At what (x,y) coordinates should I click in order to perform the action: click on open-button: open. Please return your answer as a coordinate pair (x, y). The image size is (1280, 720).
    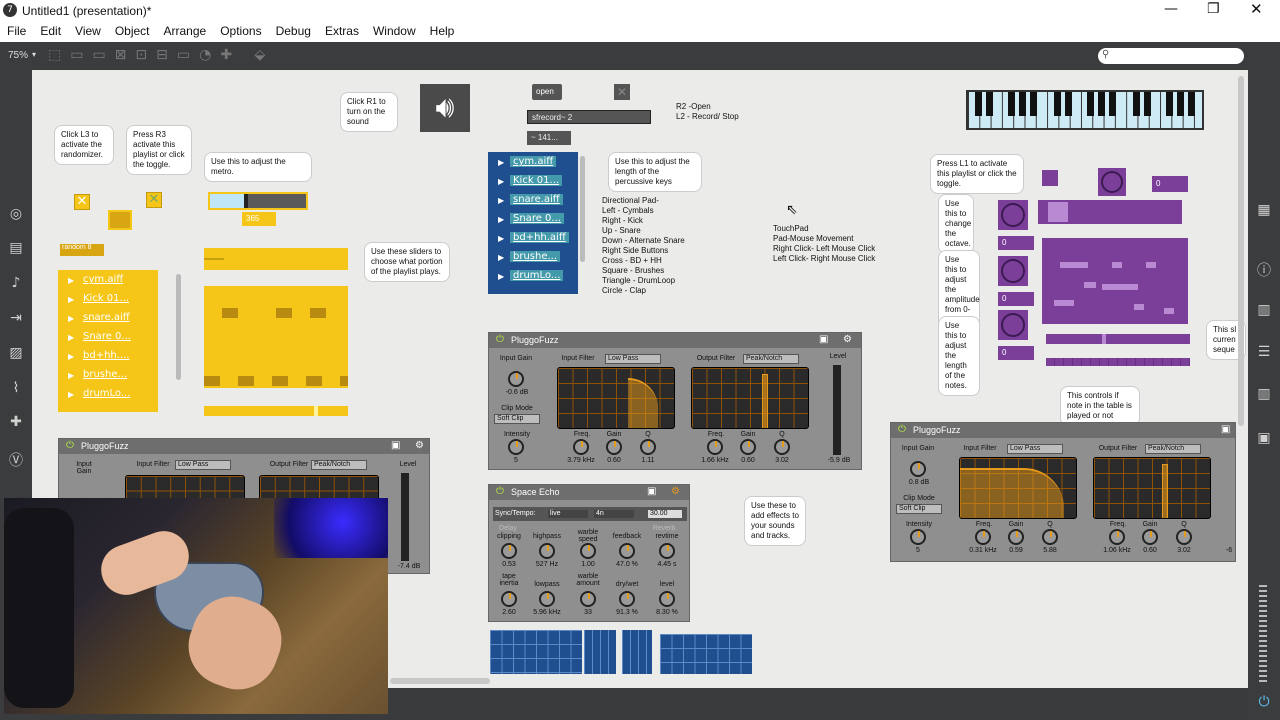
    Looking at the image, I should click on (547, 92).